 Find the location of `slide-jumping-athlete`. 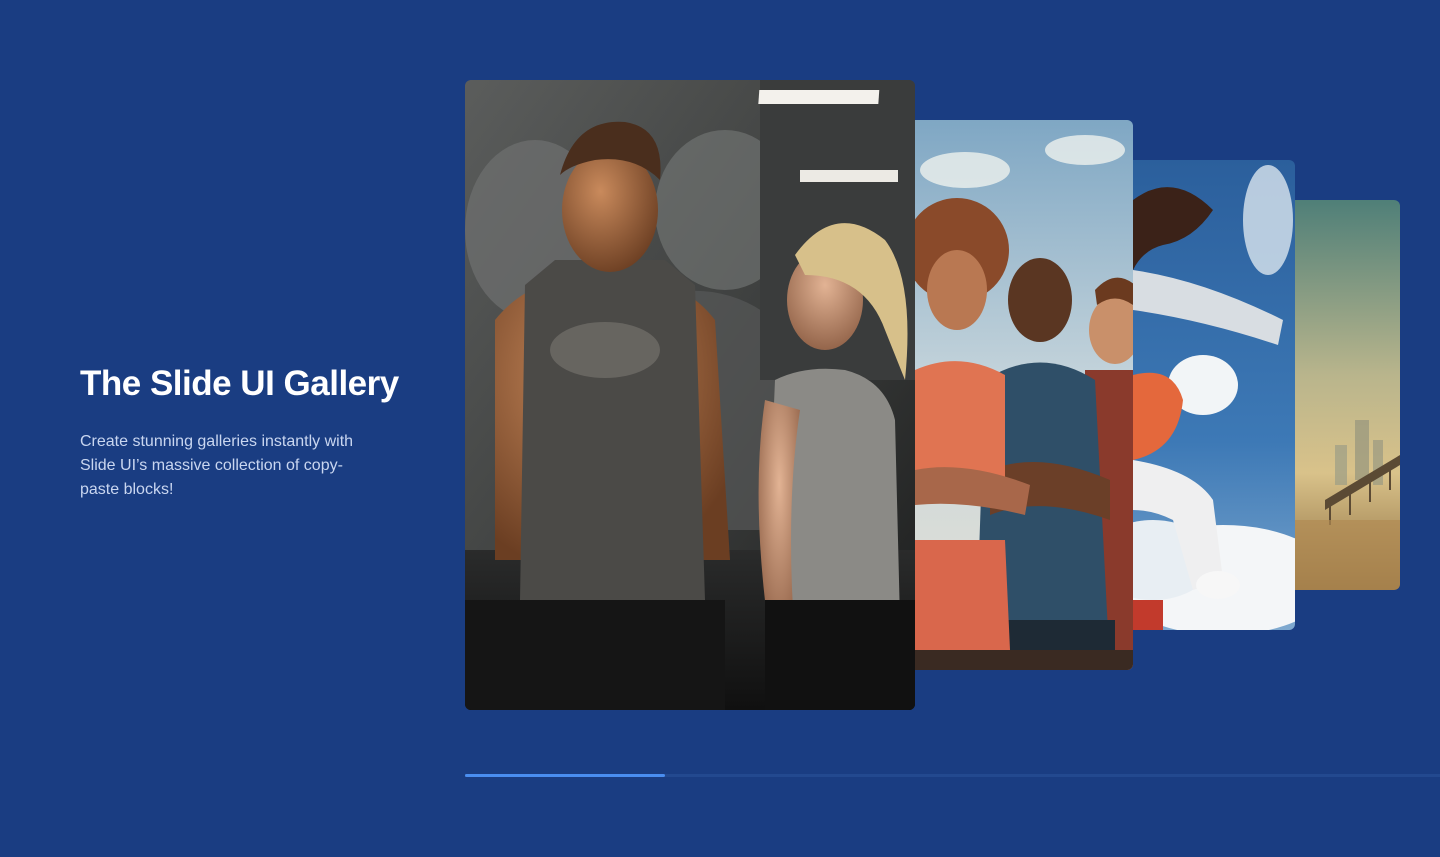

slide-jumping-athlete is located at coordinates (1214, 395).